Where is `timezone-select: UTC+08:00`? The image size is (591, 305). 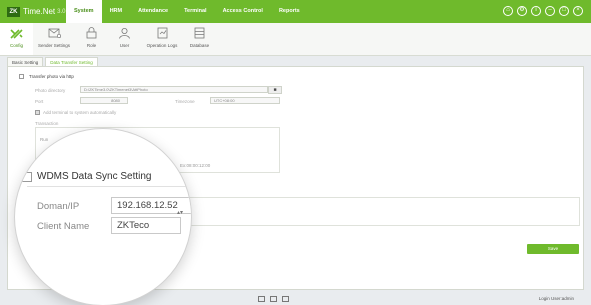
timezone-select: UTC+08:00 is located at coordinates (245, 100).